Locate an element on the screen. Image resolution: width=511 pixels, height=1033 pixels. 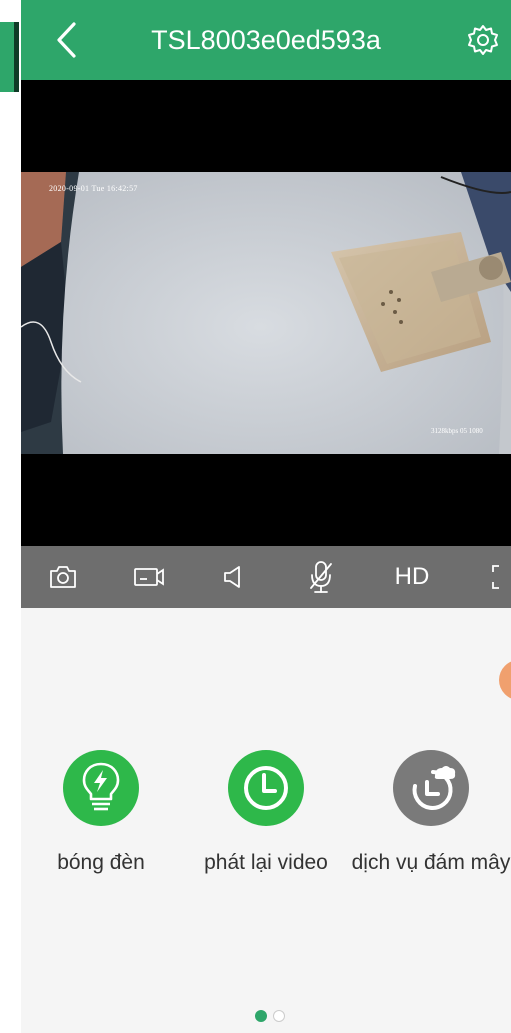
clock-icon is located at coordinates (266, 788).